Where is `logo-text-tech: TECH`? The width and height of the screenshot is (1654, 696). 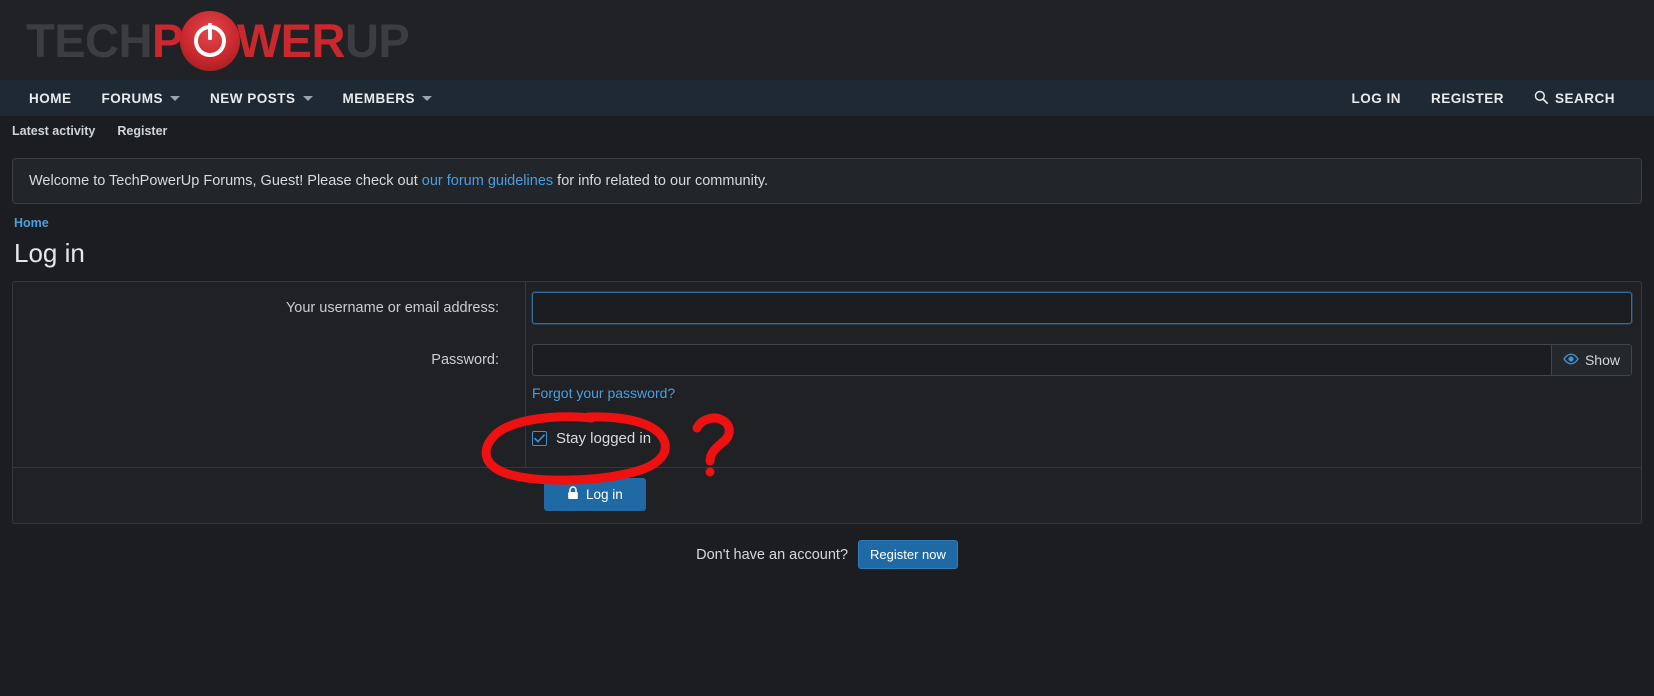
logo-text-tech: TECH is located at coordinates (89, 40).